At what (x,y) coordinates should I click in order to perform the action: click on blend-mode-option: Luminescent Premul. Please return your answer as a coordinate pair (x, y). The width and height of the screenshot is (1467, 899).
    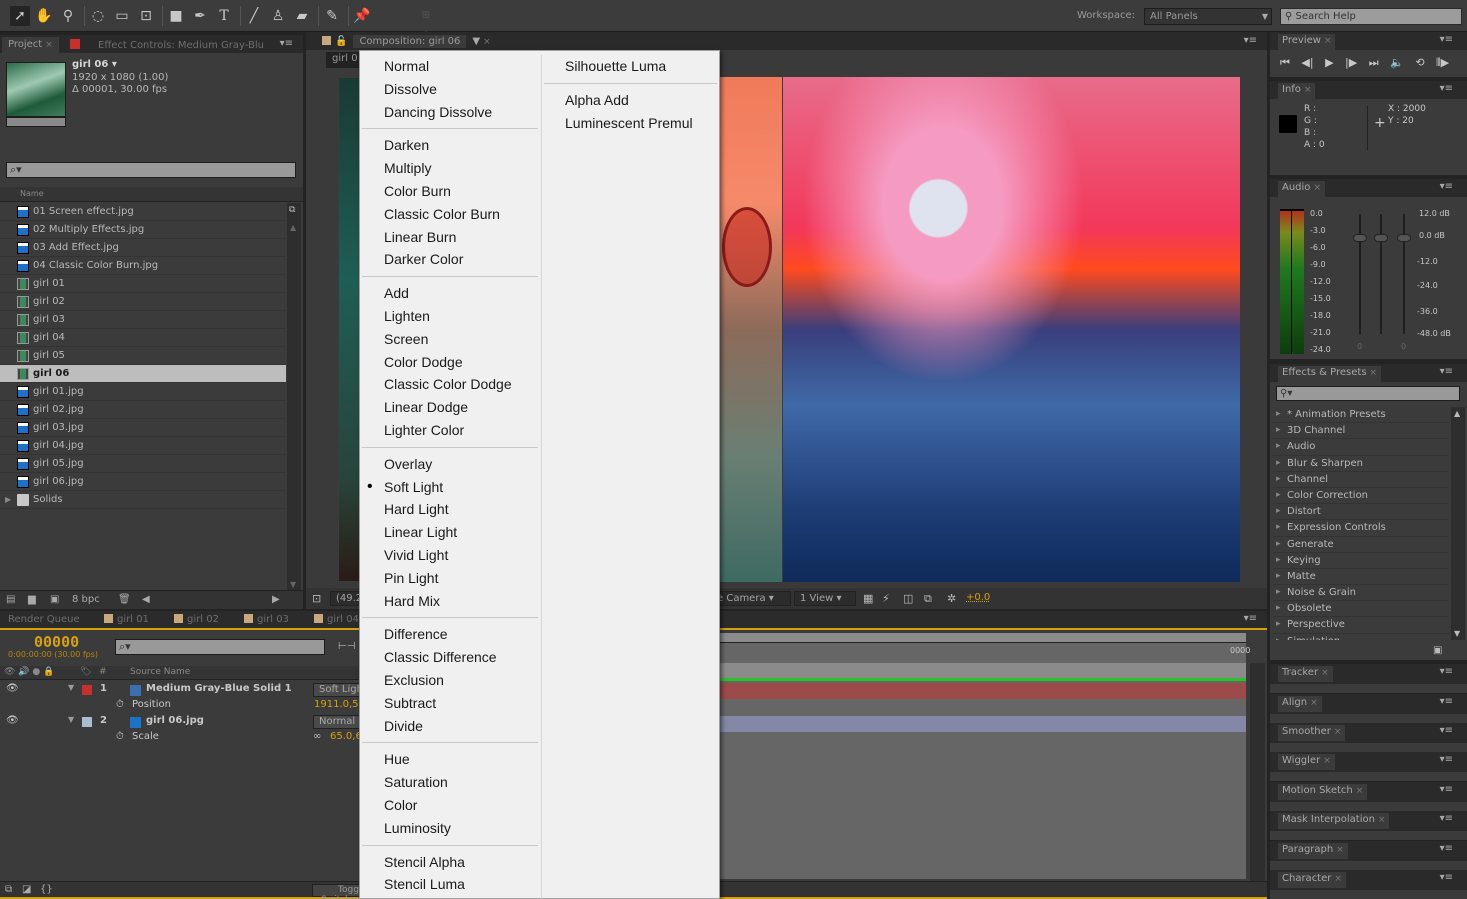
    Looking at the image, I should click on (630, 123).